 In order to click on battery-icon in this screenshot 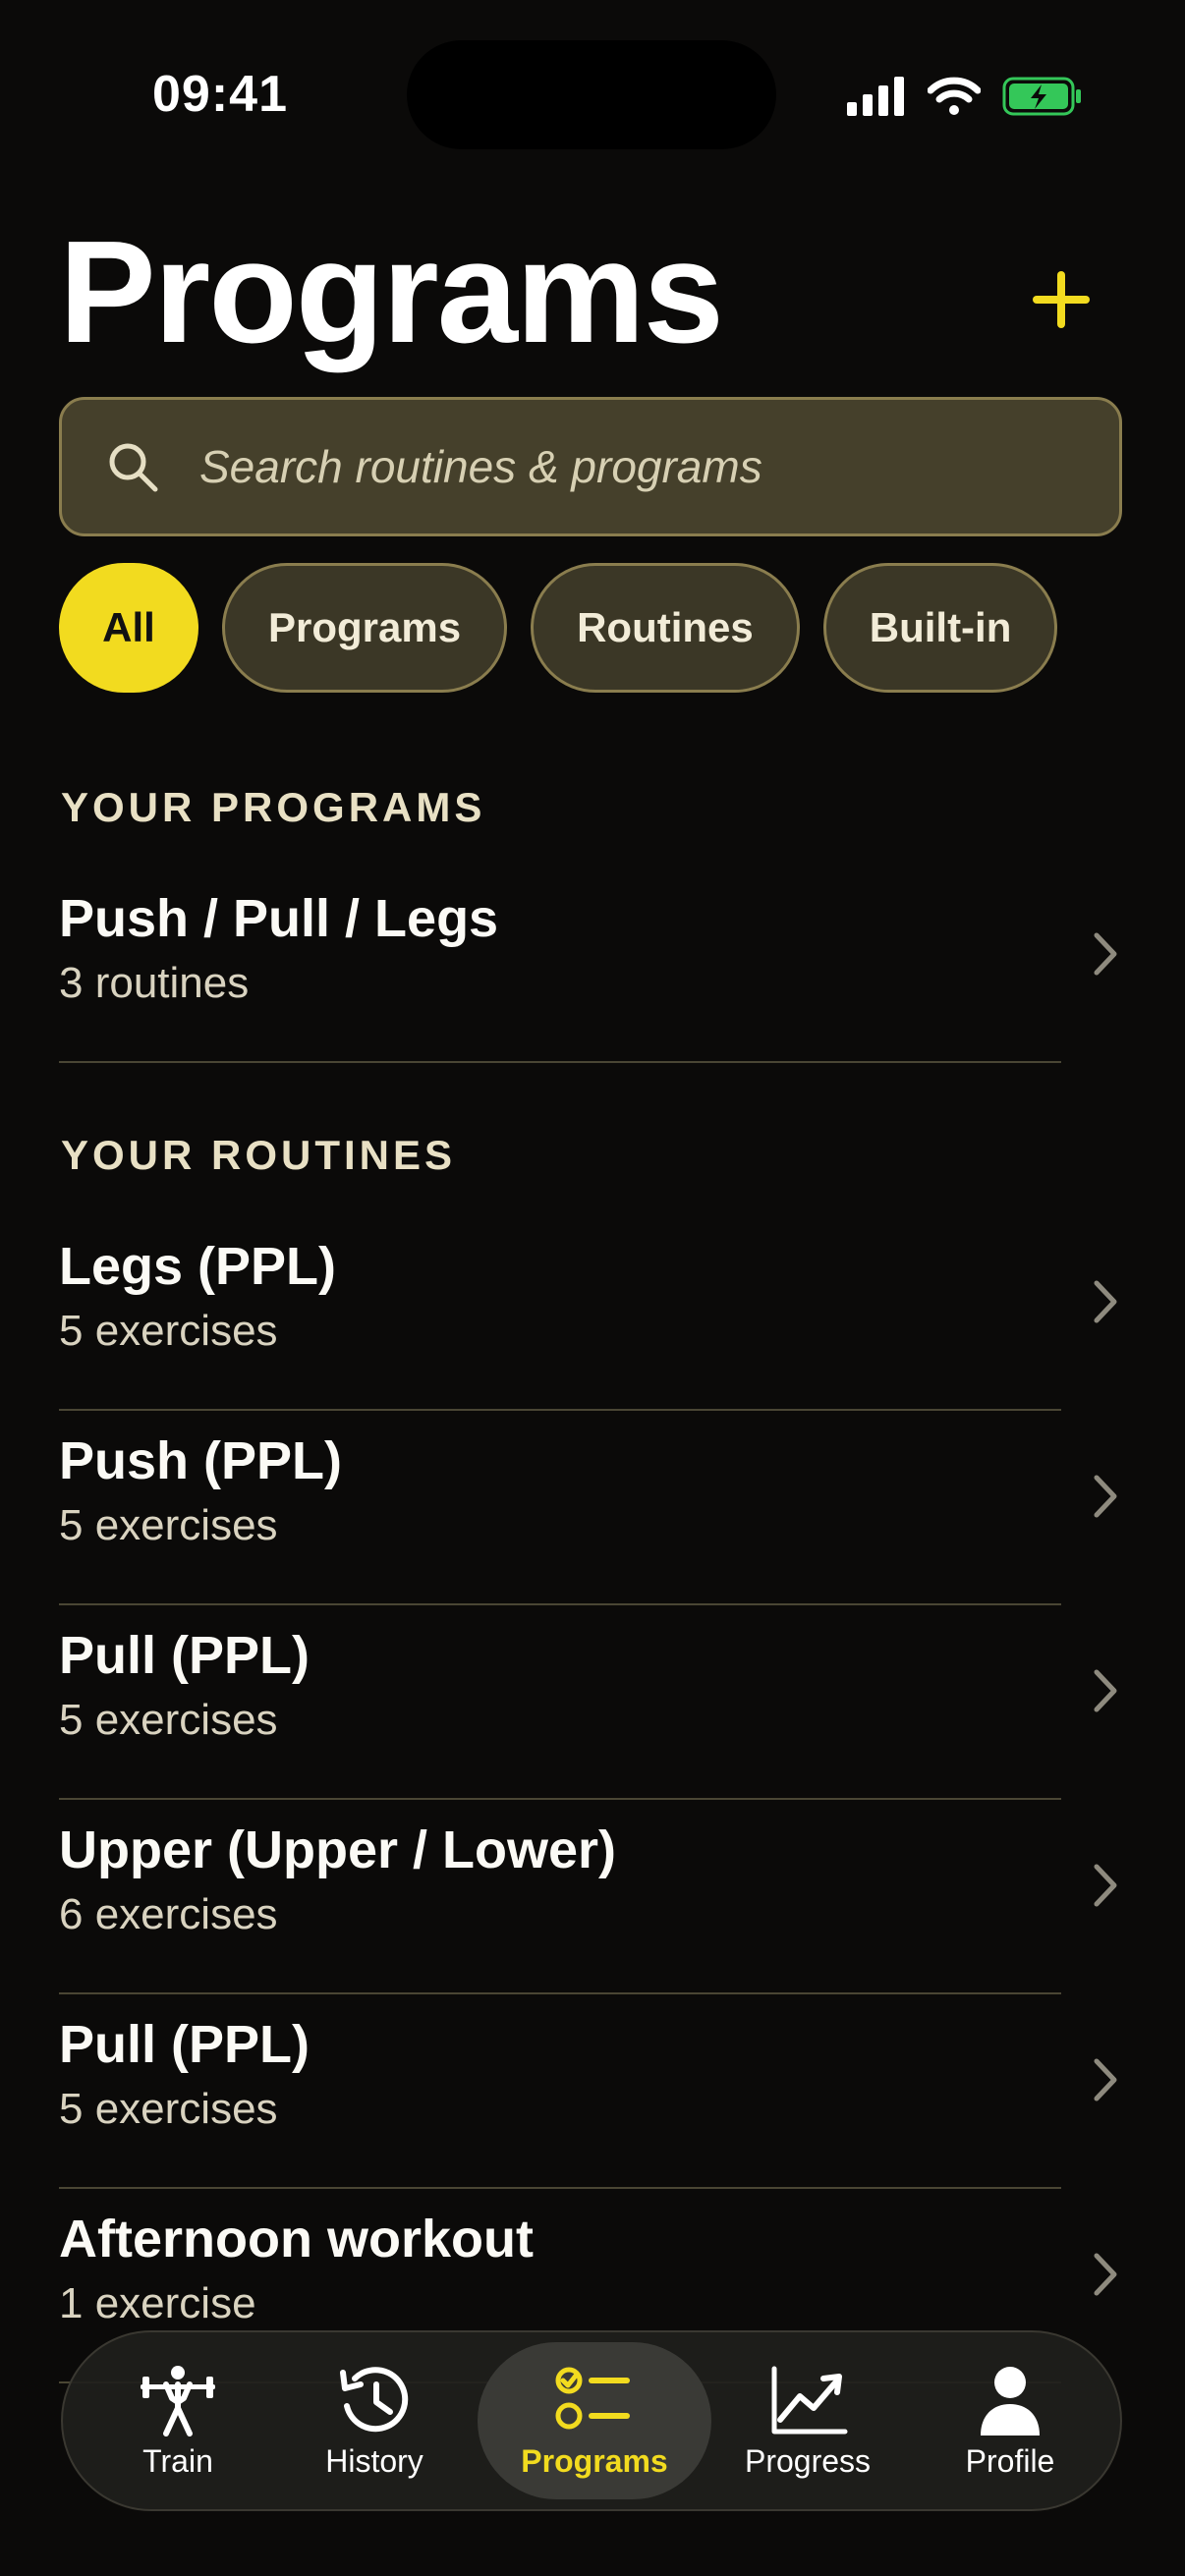, I will do `click(1041, 96)`.